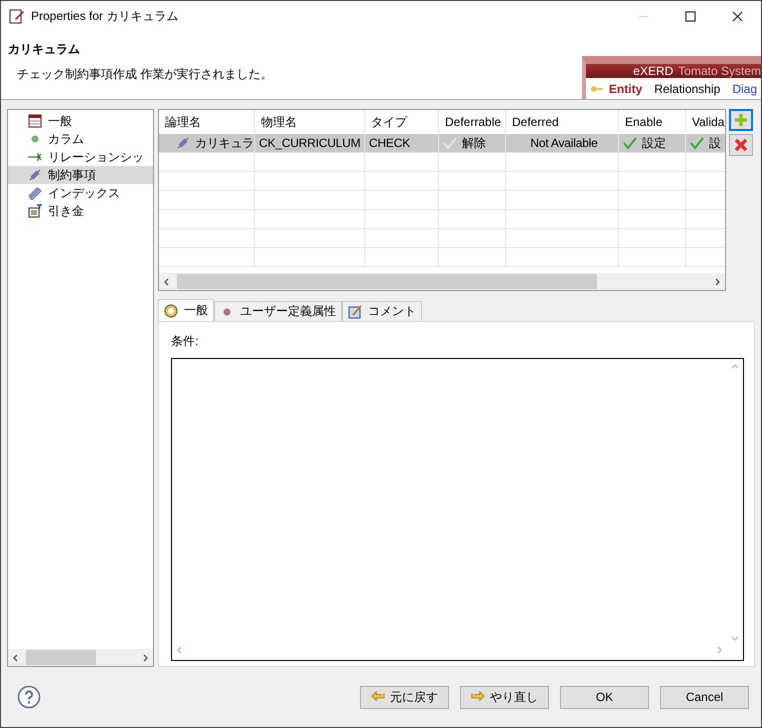 This screenshot has height=728, width=762. What do you see at coordinates (719, 71) in the screenshot?
I see `product-name: Tomato System` at bounding box center [719, 71].